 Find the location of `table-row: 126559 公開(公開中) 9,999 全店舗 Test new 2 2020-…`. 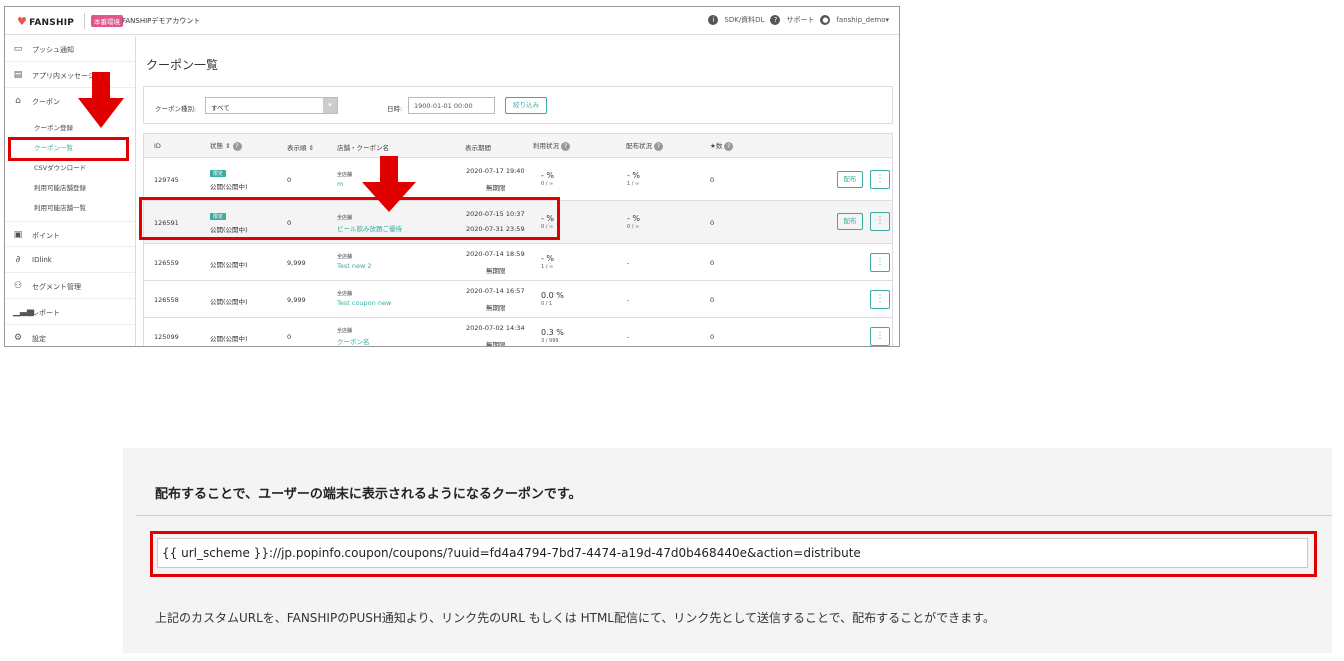

table-row: 126559 公開(公開中) 9,999 全店舗 Test new 2 2020-… is located at coordinates (518, 262).